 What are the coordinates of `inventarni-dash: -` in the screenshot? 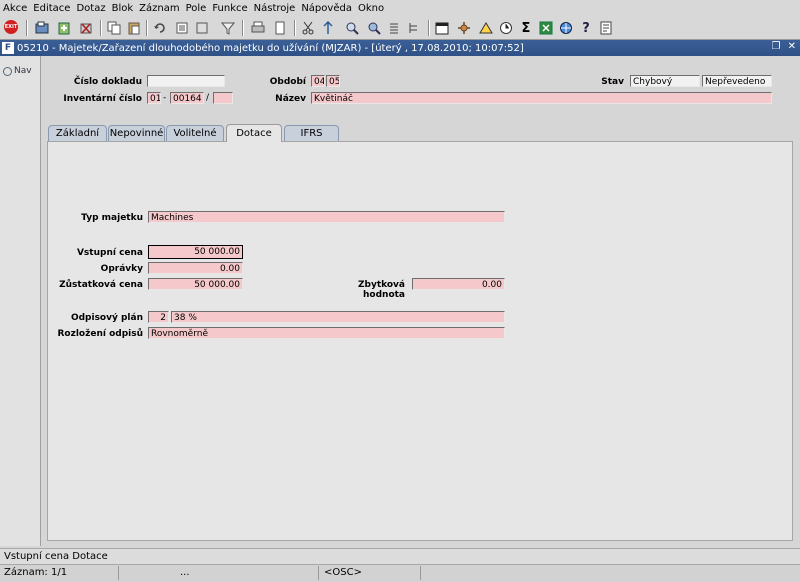 It's located at (165, 98).